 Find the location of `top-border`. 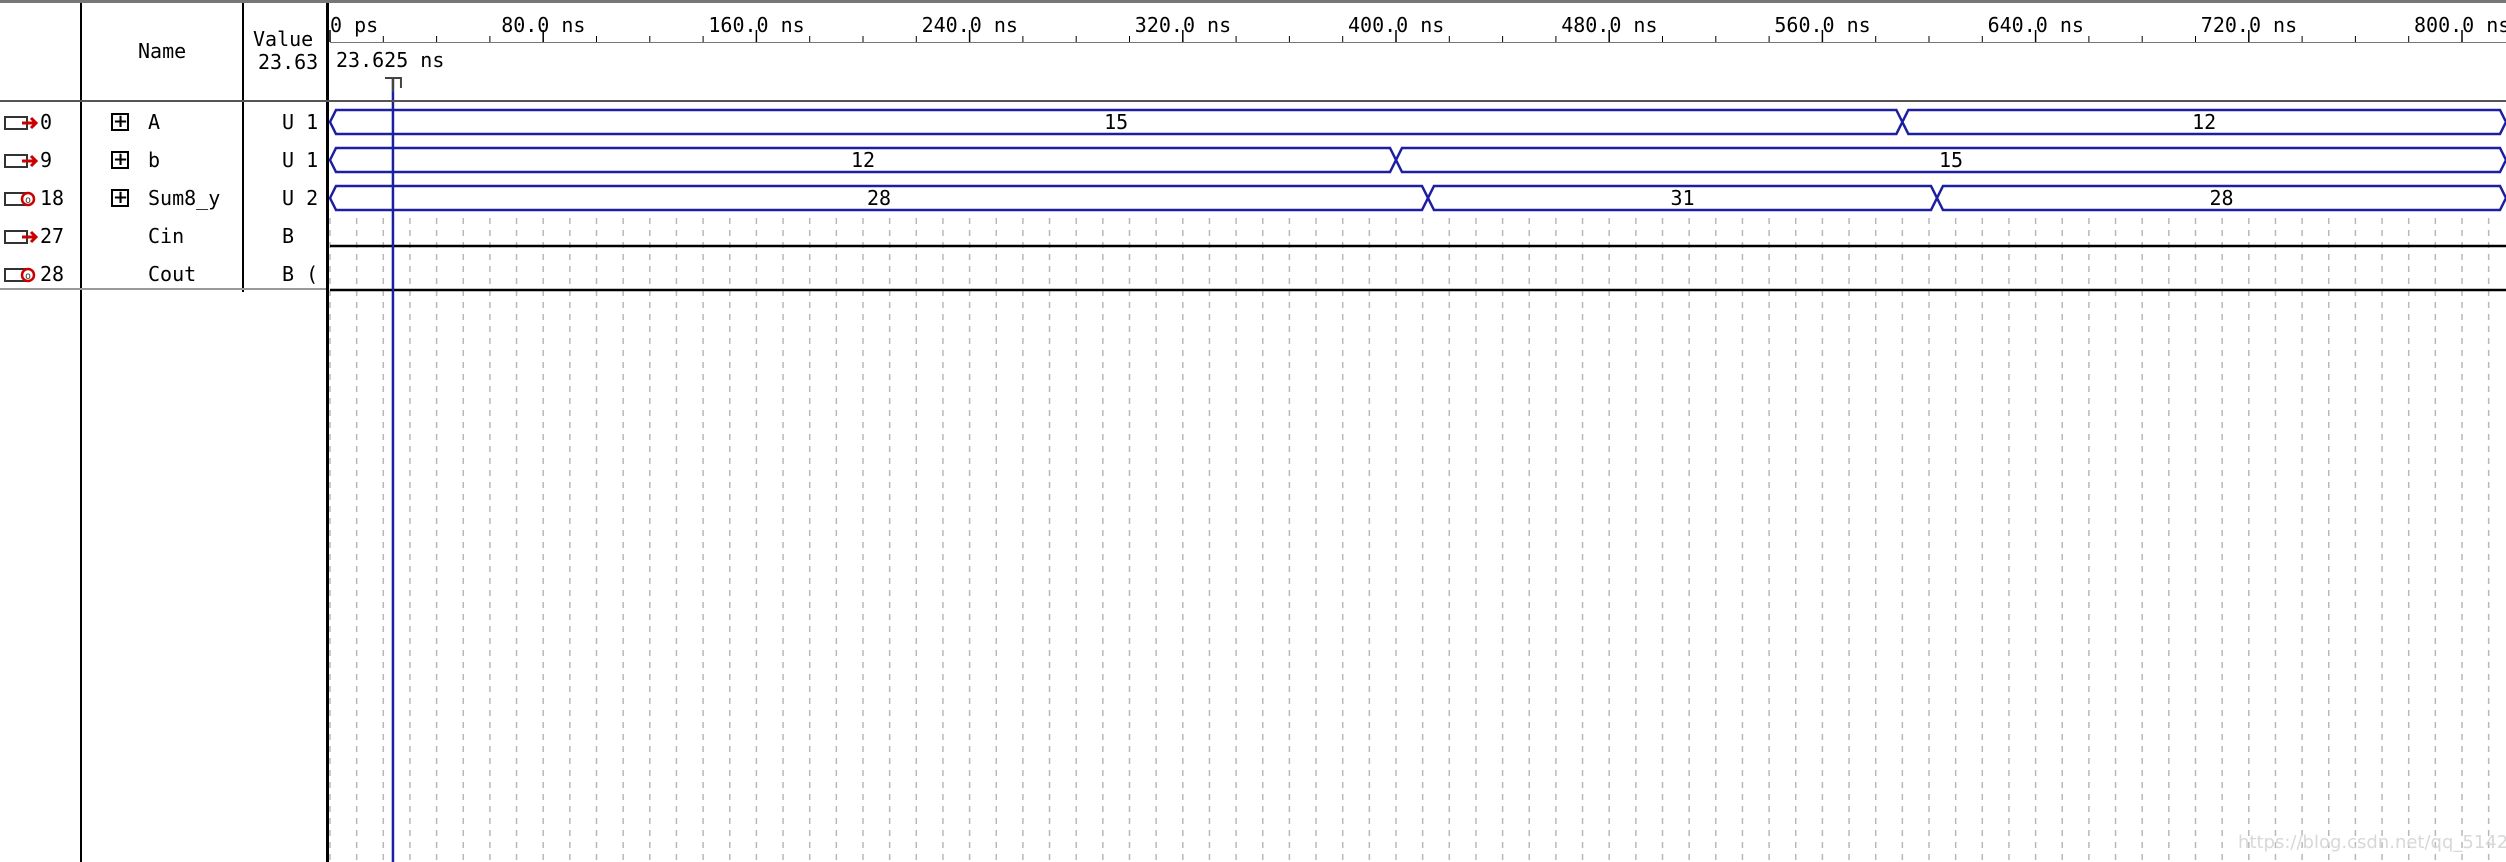

top-border is located at coordinates (1253, 1).